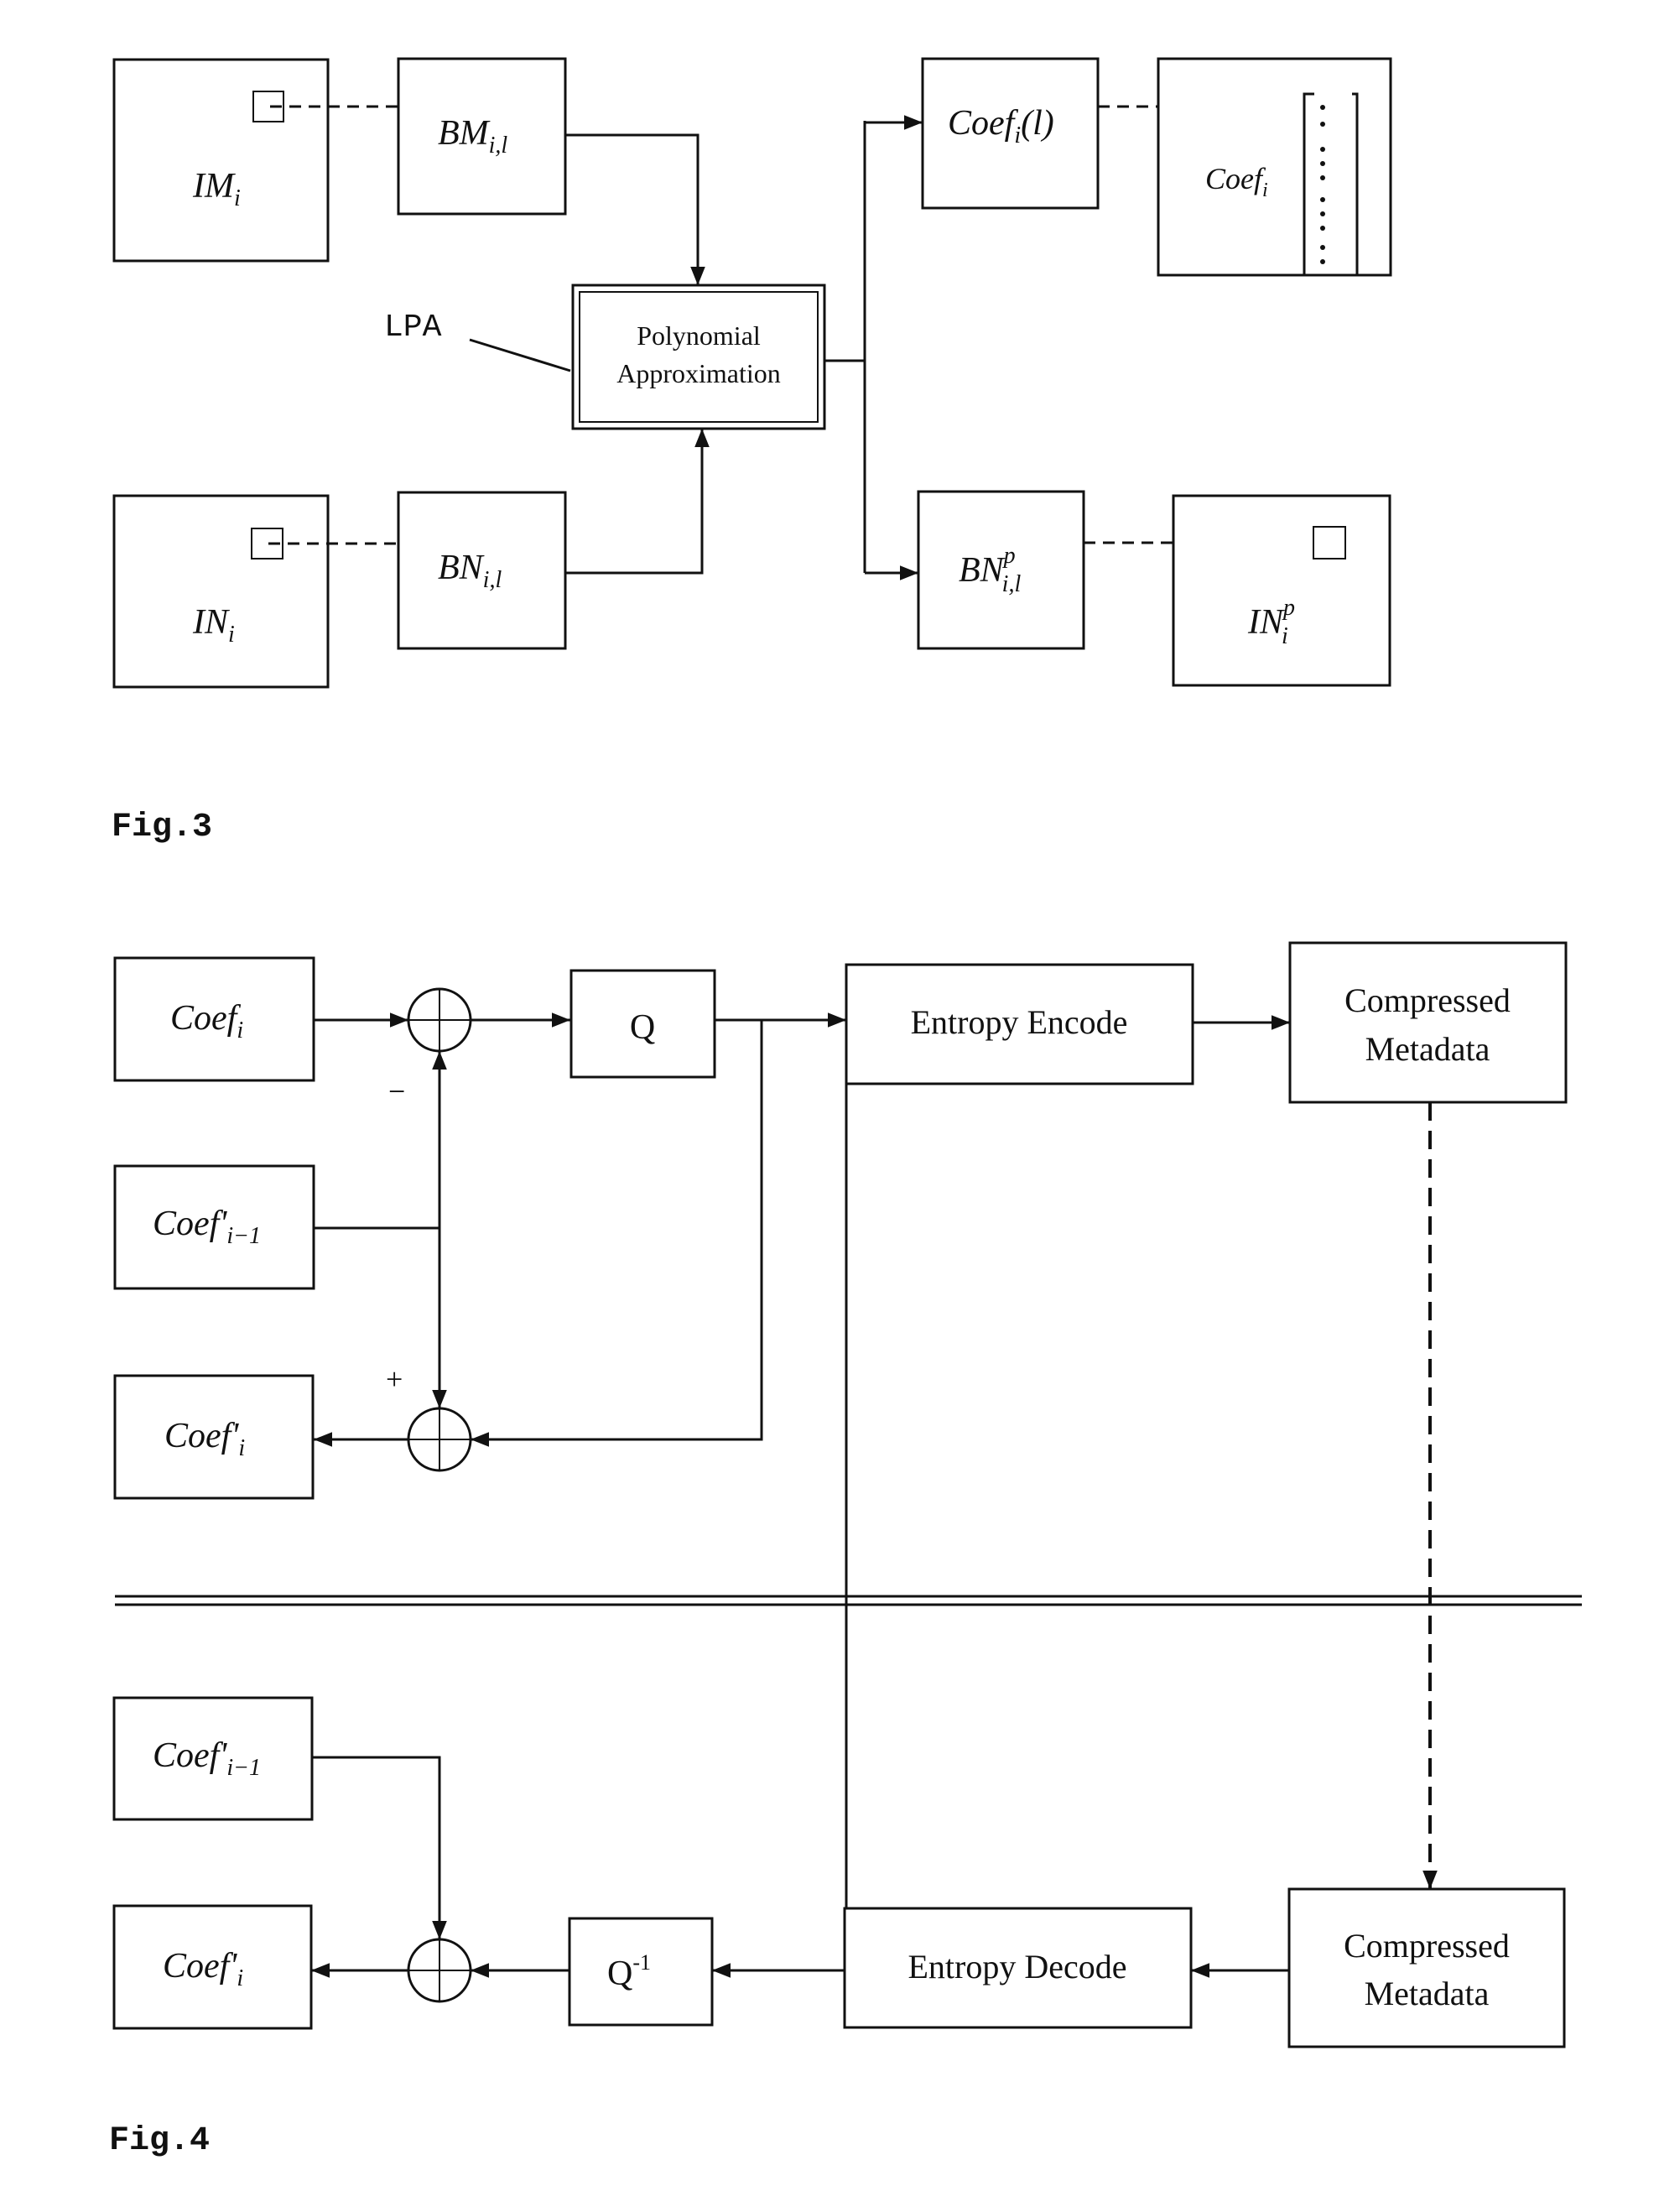 This screenshot has height=2212, width=1659. Describe the element at coordinates (617, 1233) in the screenshot. I see `q-feedback-arrow` at that location.